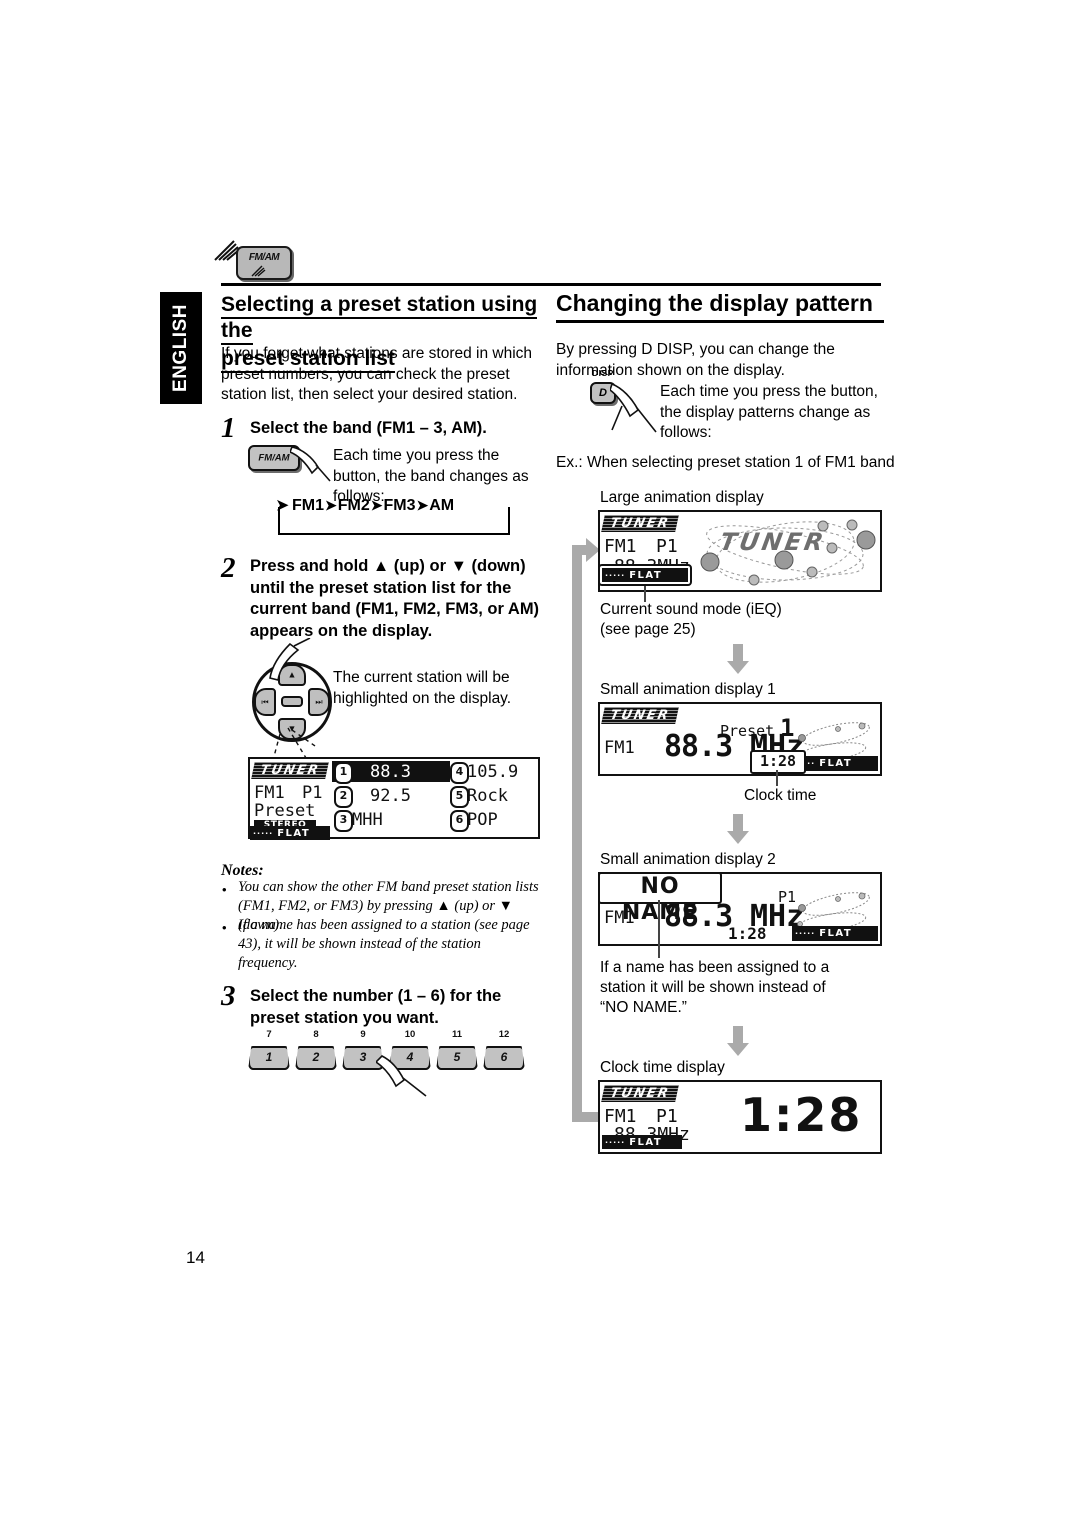 The width and height of the screenshot is (1080, 1528). What do you see at coordinates (646, 1142) in the screenshot?
I see `sound-mode-label-clock: FLAT` at bounding box center [646, 1142].